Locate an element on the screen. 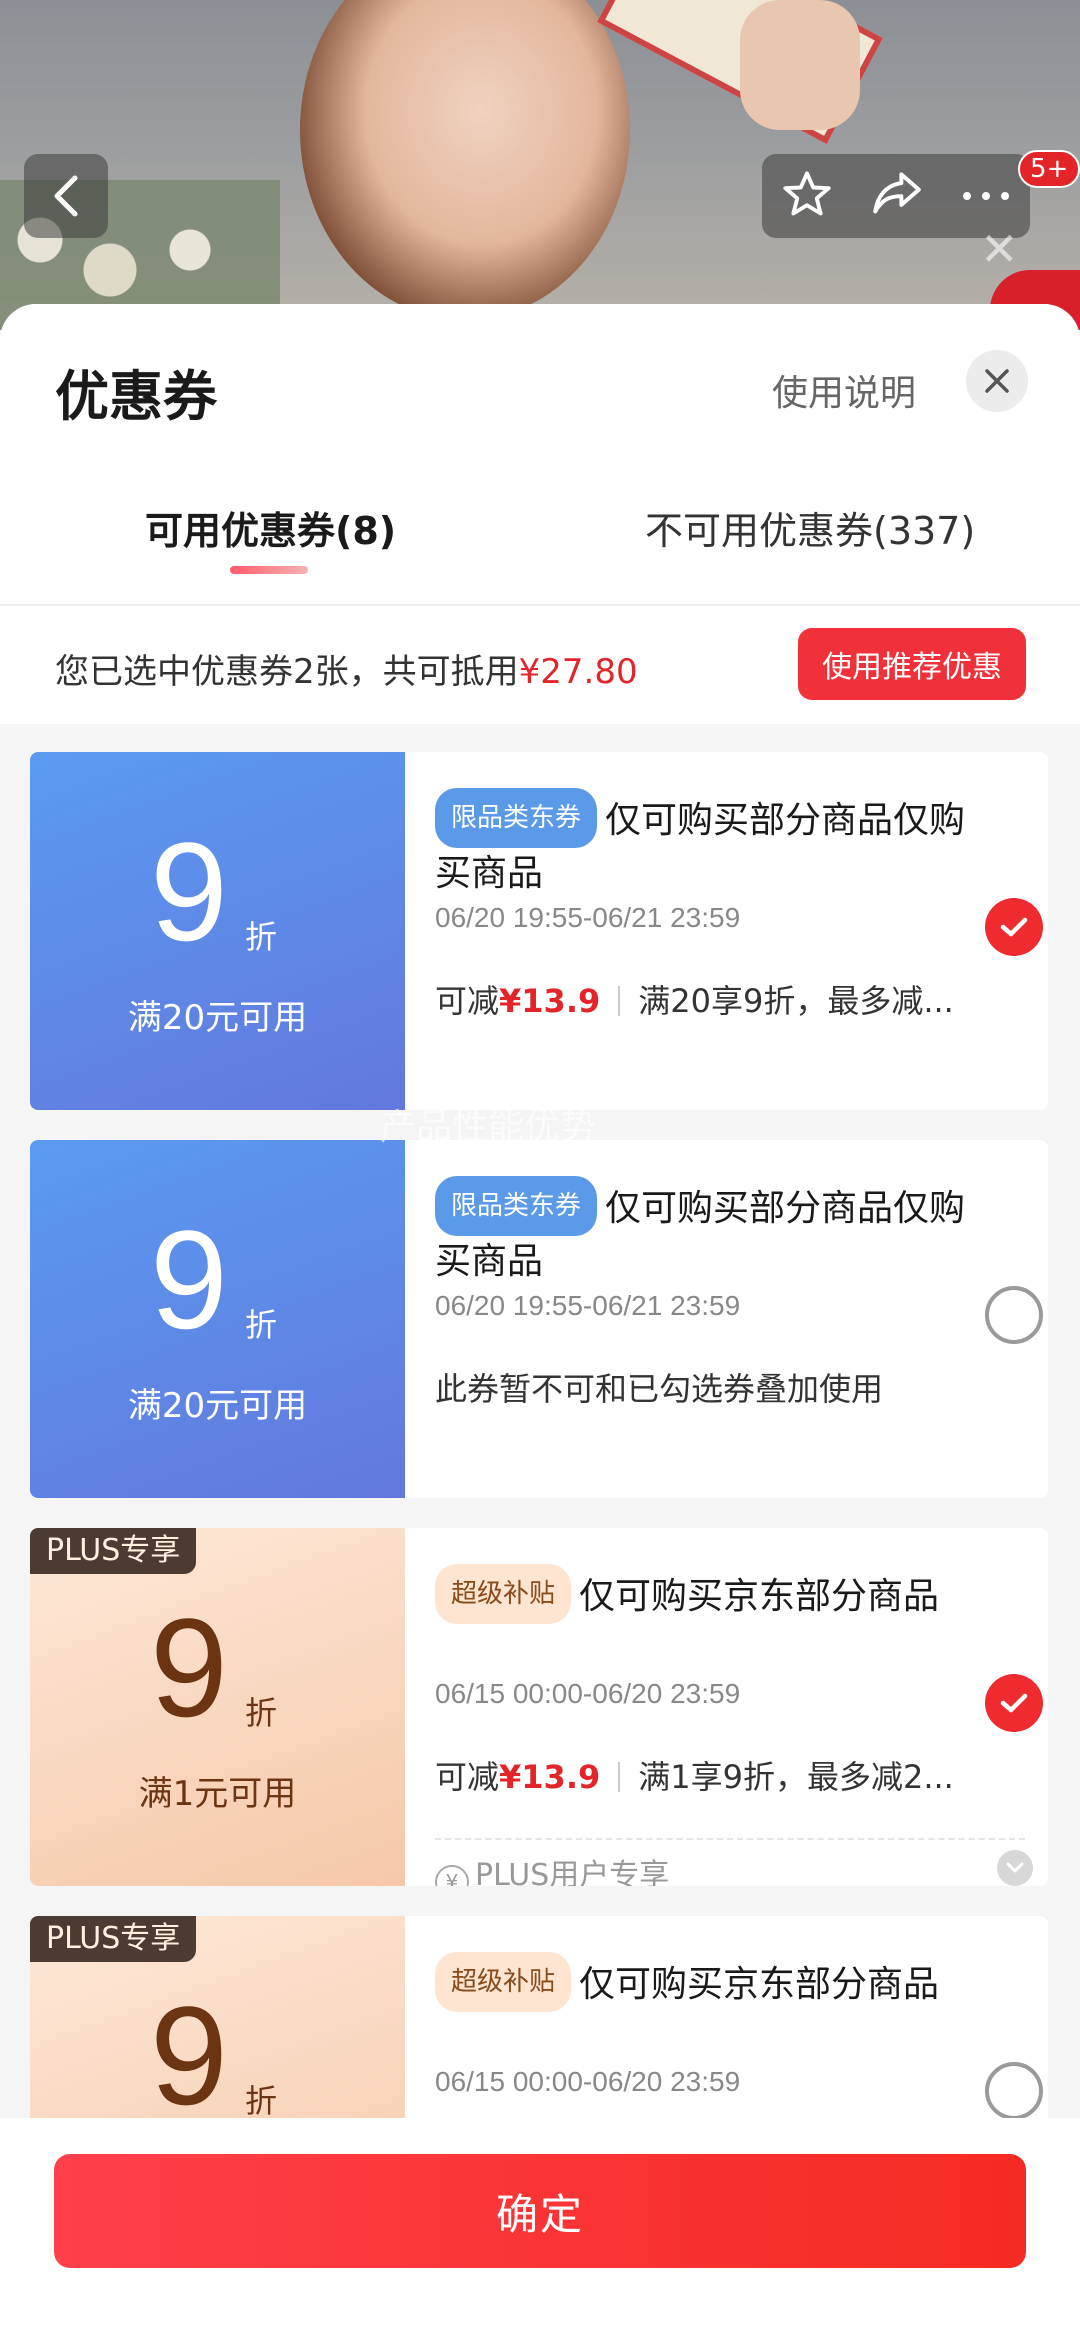 This screenshot has height=2344, width=1080. confirm-button: 确定 is located at coordinates (540, 2211).